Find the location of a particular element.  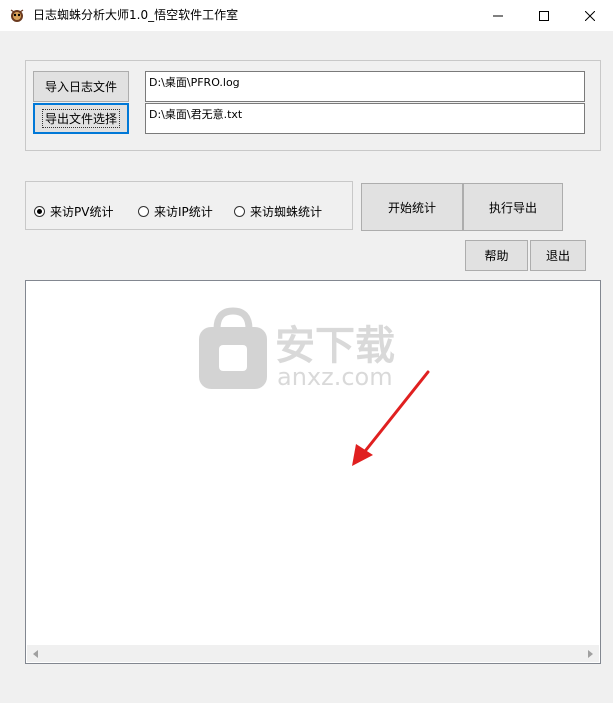

window-title: 日志蜘蛛分析大师1.0_悟空软件工作室 is located at coordinates (136, 15).